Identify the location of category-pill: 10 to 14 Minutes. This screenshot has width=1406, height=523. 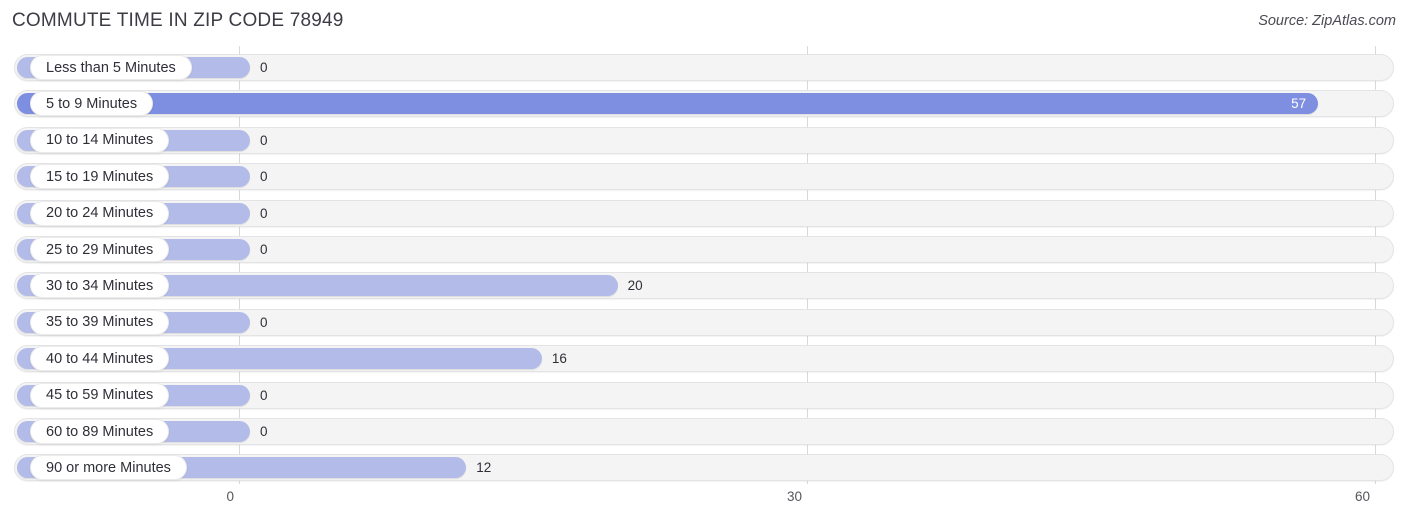
(100, 140).